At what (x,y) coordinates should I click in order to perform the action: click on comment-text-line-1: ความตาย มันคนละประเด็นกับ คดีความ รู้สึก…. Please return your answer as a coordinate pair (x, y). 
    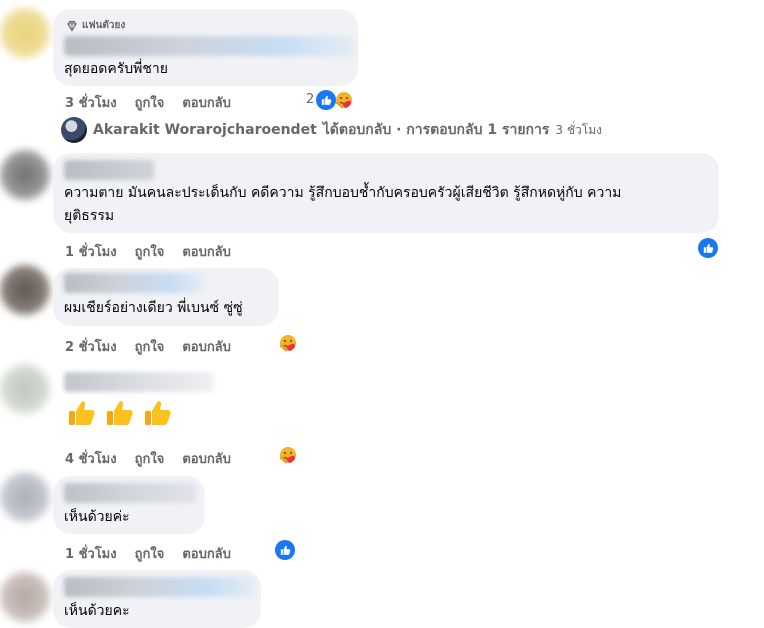
    Looking at the image, I should click on (343, 193).